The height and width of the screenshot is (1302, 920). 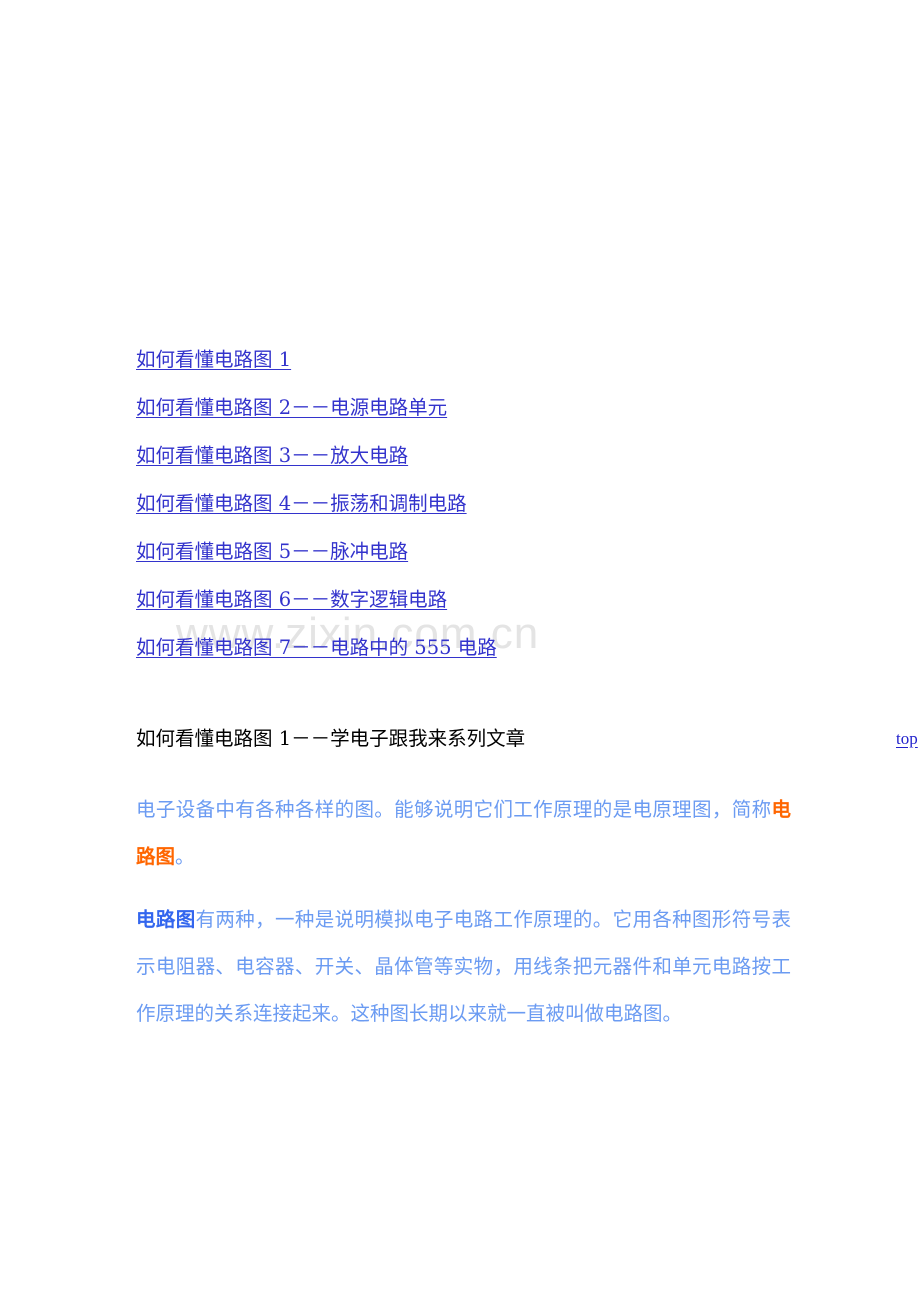 I want to click on toc-link-2: 如何看懂电路图 2－－电源电路单元, so click(x=291, y=407).